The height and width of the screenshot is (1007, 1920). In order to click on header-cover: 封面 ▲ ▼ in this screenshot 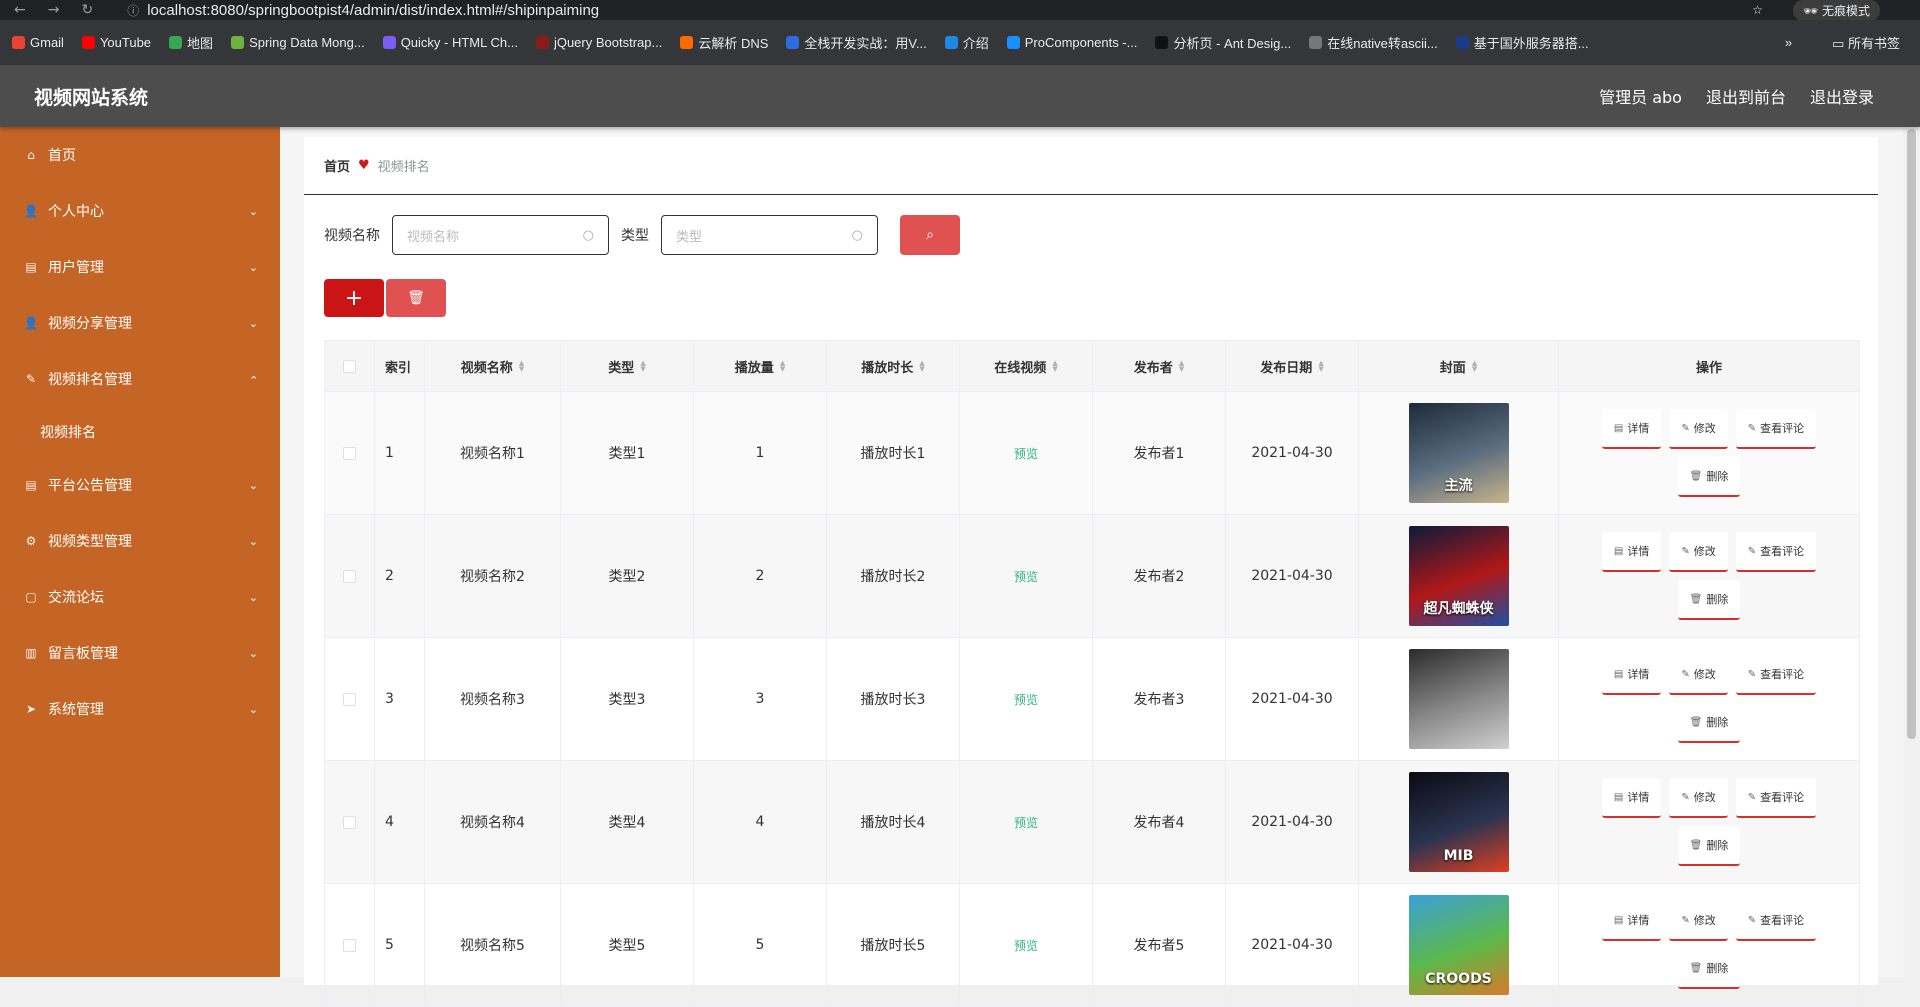, I will do `click(1459, 366)`.